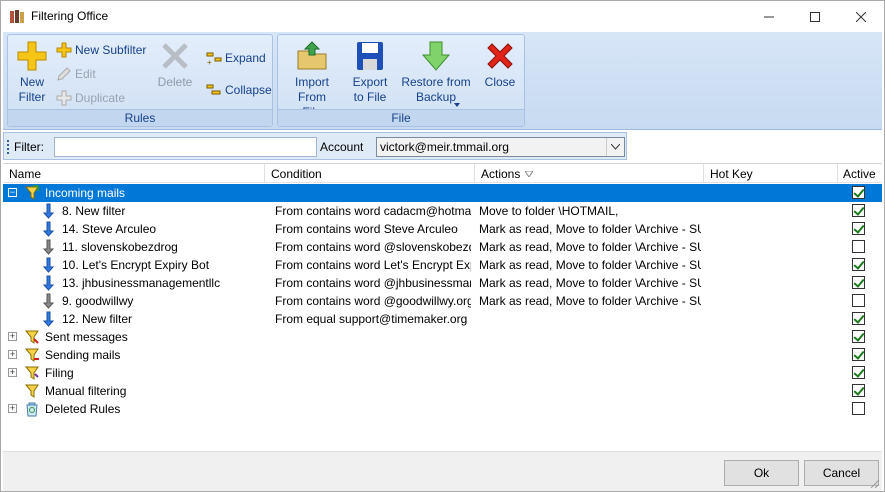 This screenshot has width=885, height=492. What do you see at coordinates (549, 211) in the screenshot?
I see `rule-actions: Move to folder \HOTMAIL,` at bounding box center [549, 211].